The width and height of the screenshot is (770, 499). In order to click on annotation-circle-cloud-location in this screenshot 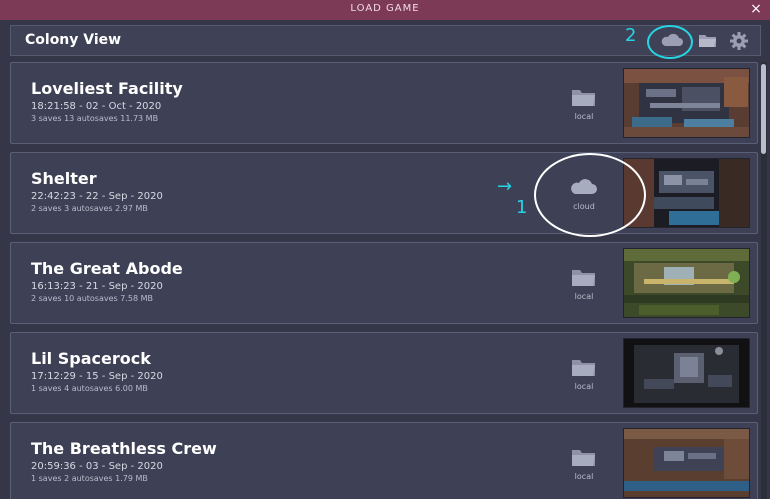, I will do `click(590, 195)`.